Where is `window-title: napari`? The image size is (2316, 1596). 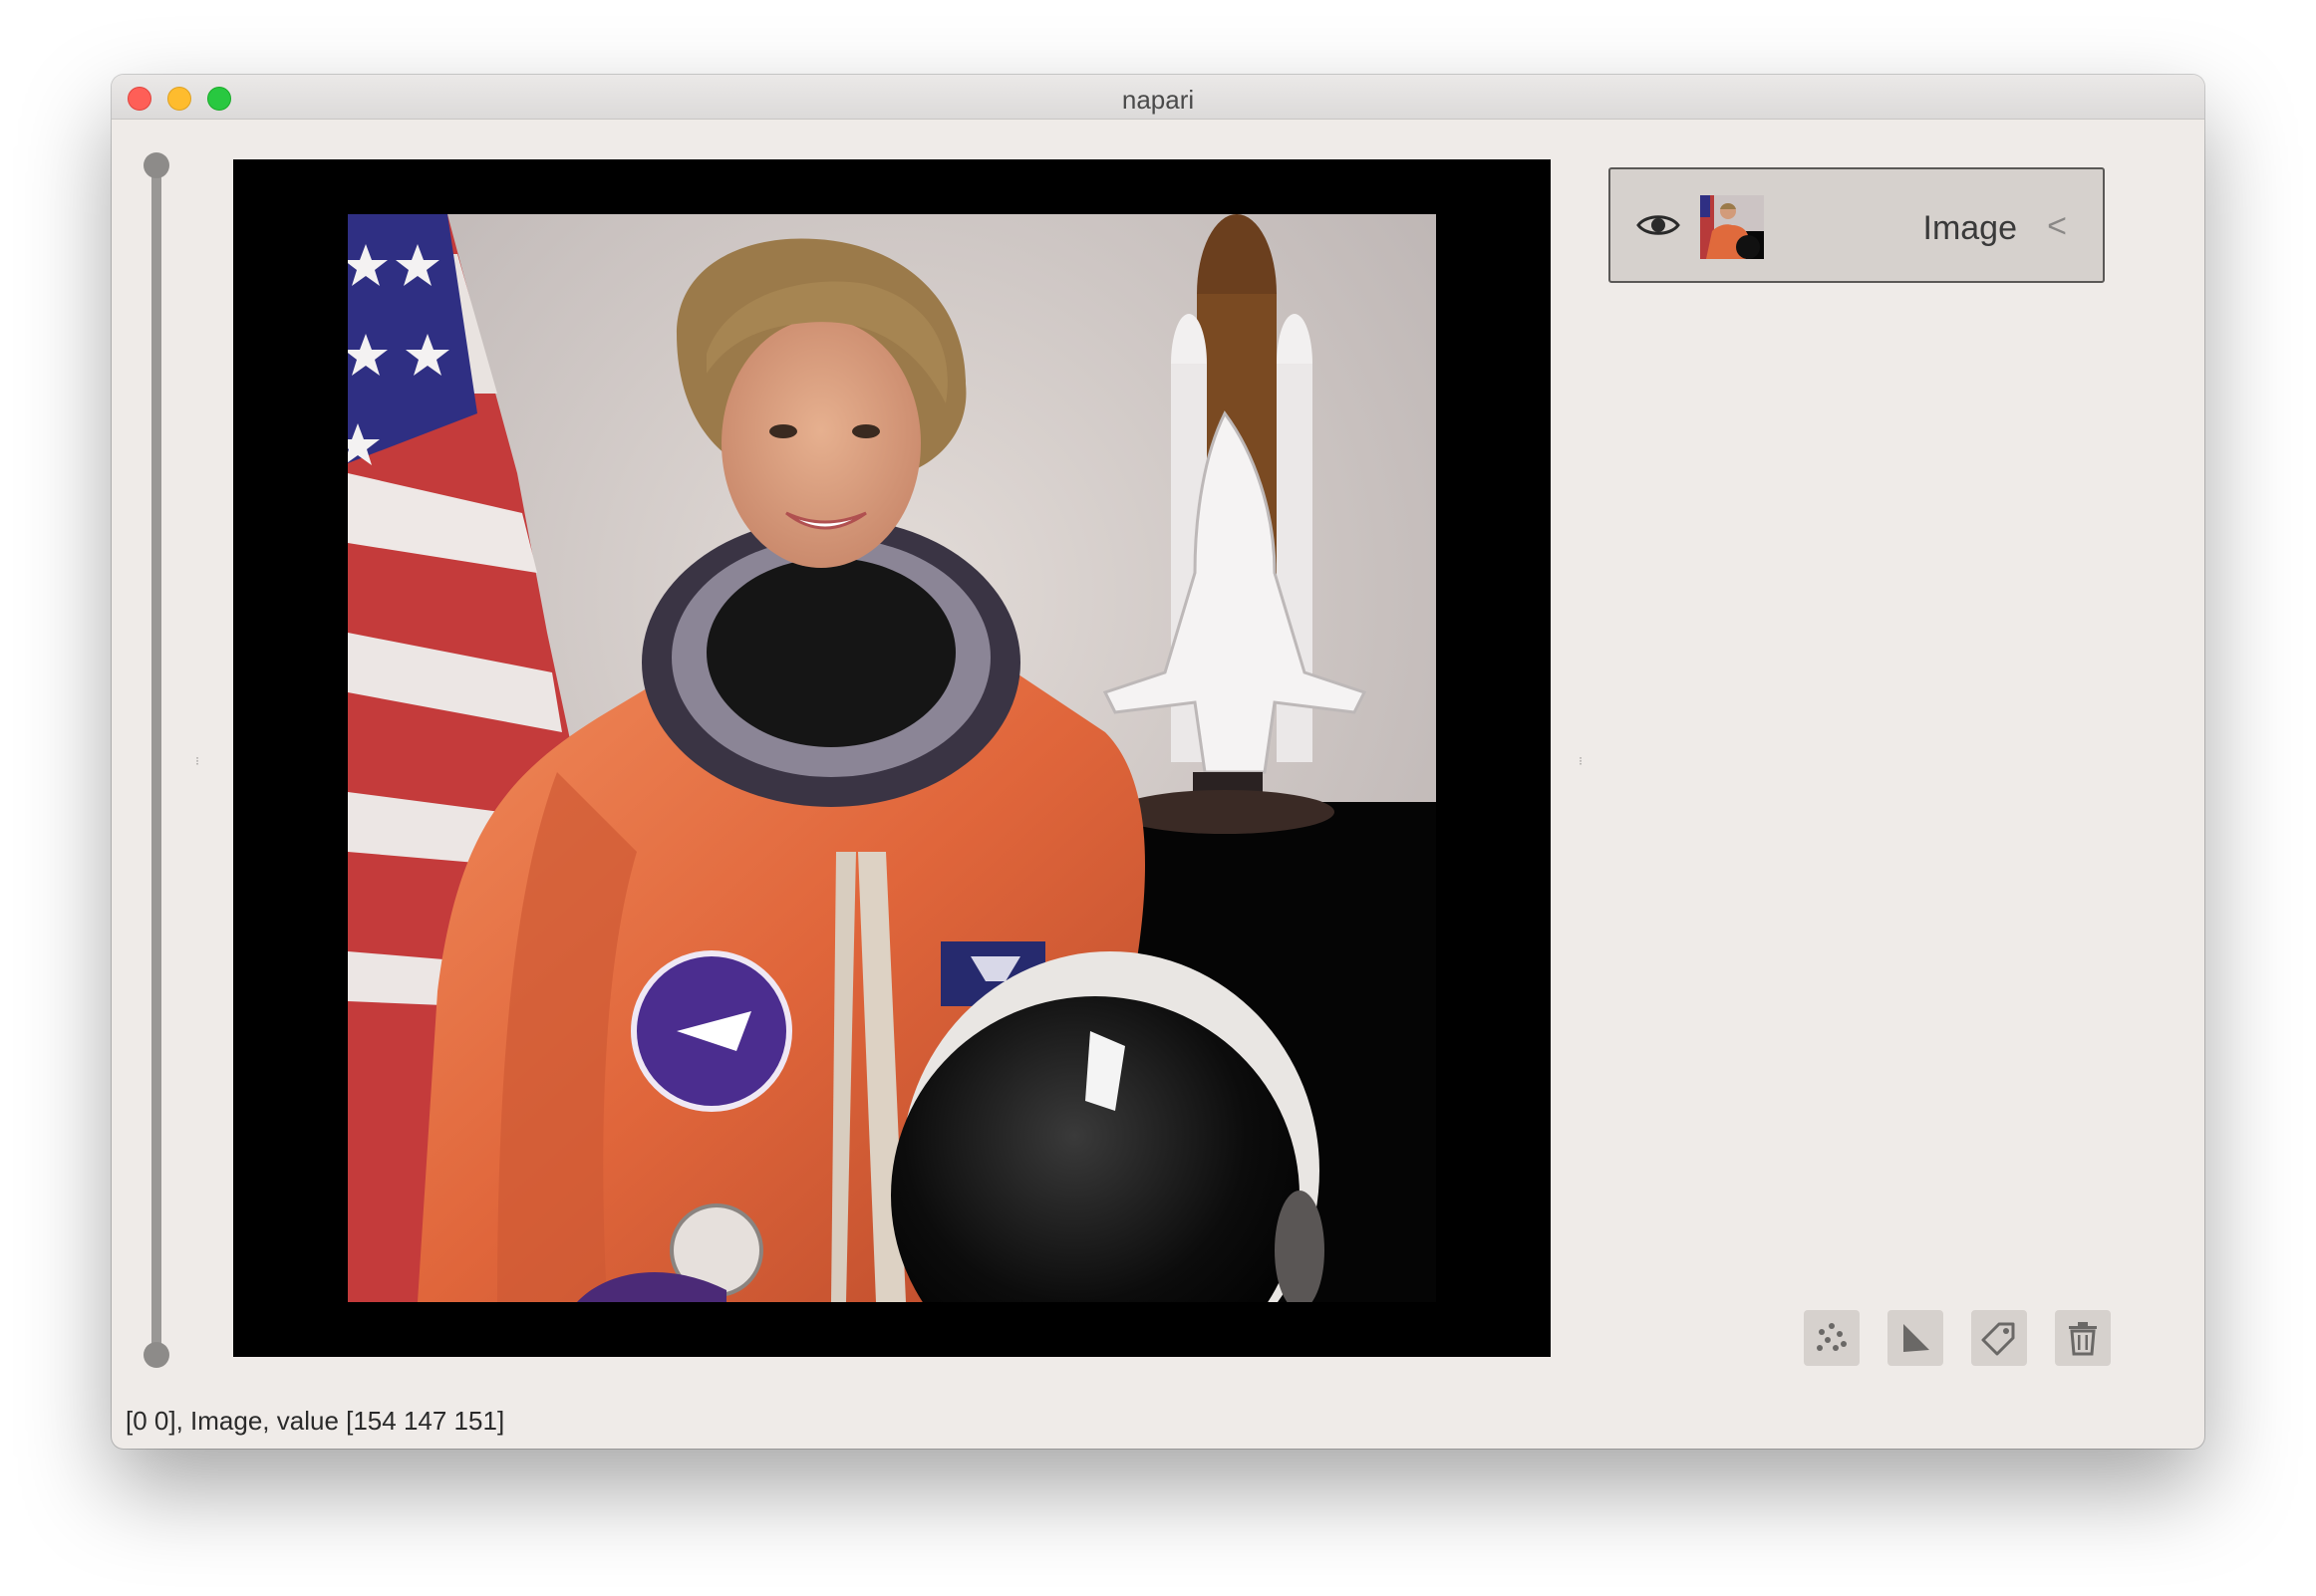
window-title: napari is located at coordinates (1158, 100).